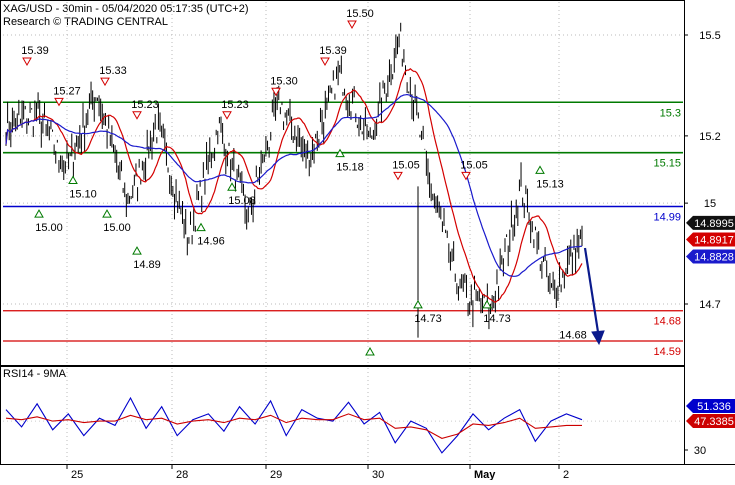 This screenshot has height=485, width=735. I want to click on price-y-tick-label: 15.2, so click(709, 137).